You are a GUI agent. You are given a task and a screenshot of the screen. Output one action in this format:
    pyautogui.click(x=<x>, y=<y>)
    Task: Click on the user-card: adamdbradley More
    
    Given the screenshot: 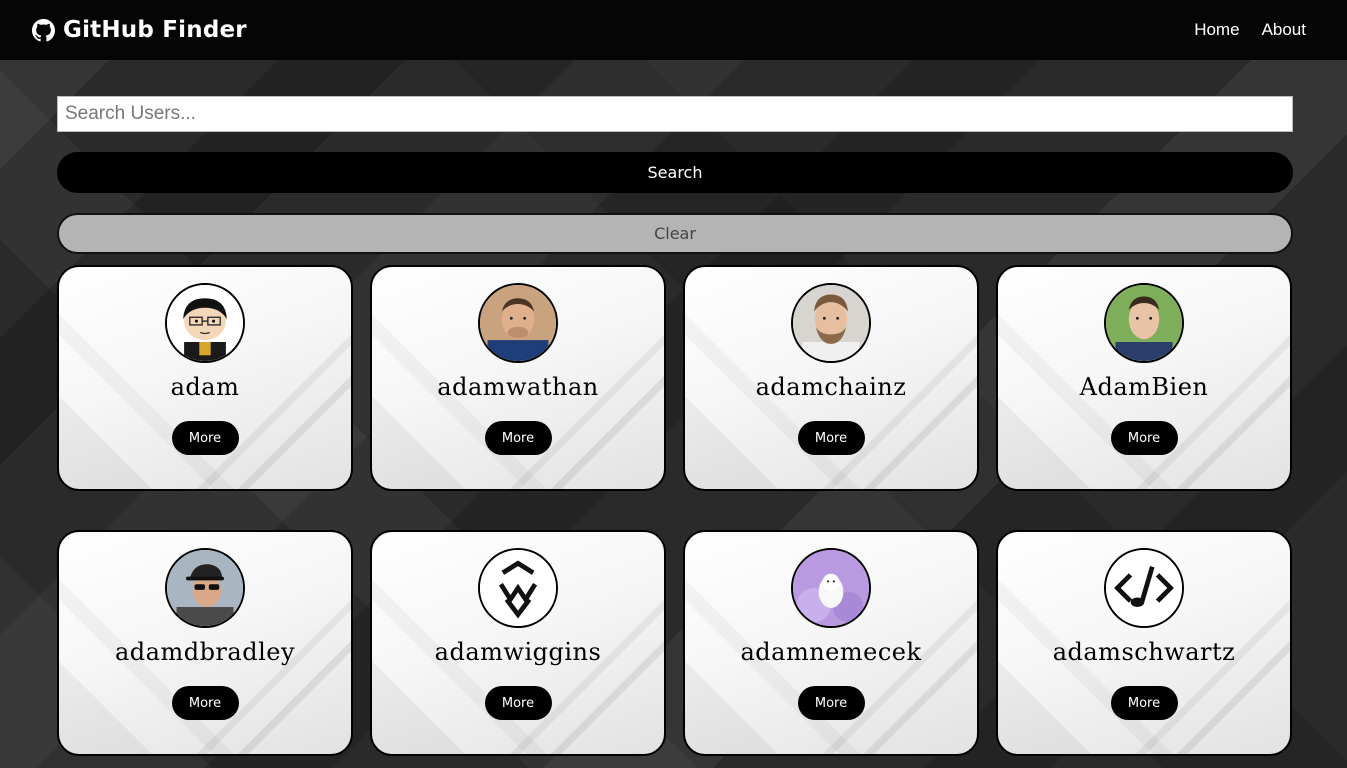 What is the action you would take?
    pyautogui.click(x=205, y=643)
    